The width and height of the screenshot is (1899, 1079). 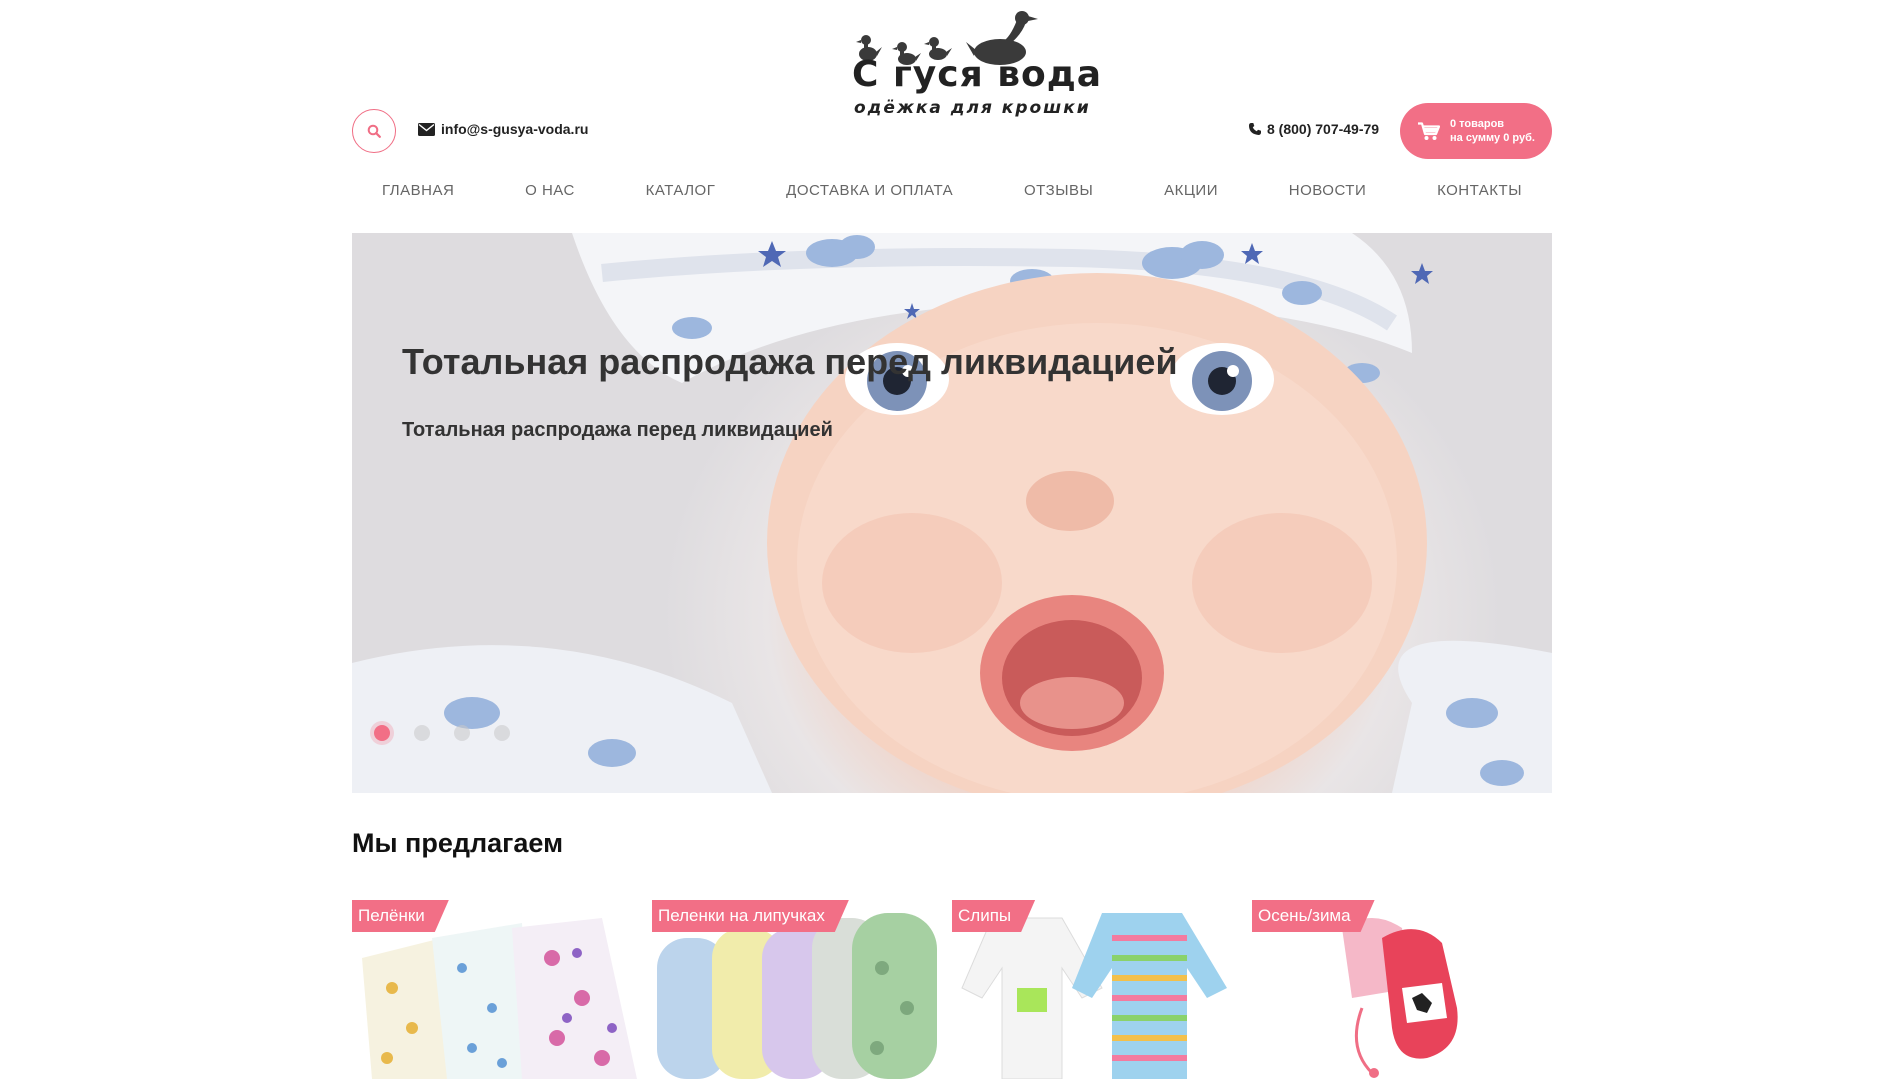 What do you see at coordinates (977, 74) in the screenshot?
I see `logo-title: С гуся вода` at bounding box center [977, 74].